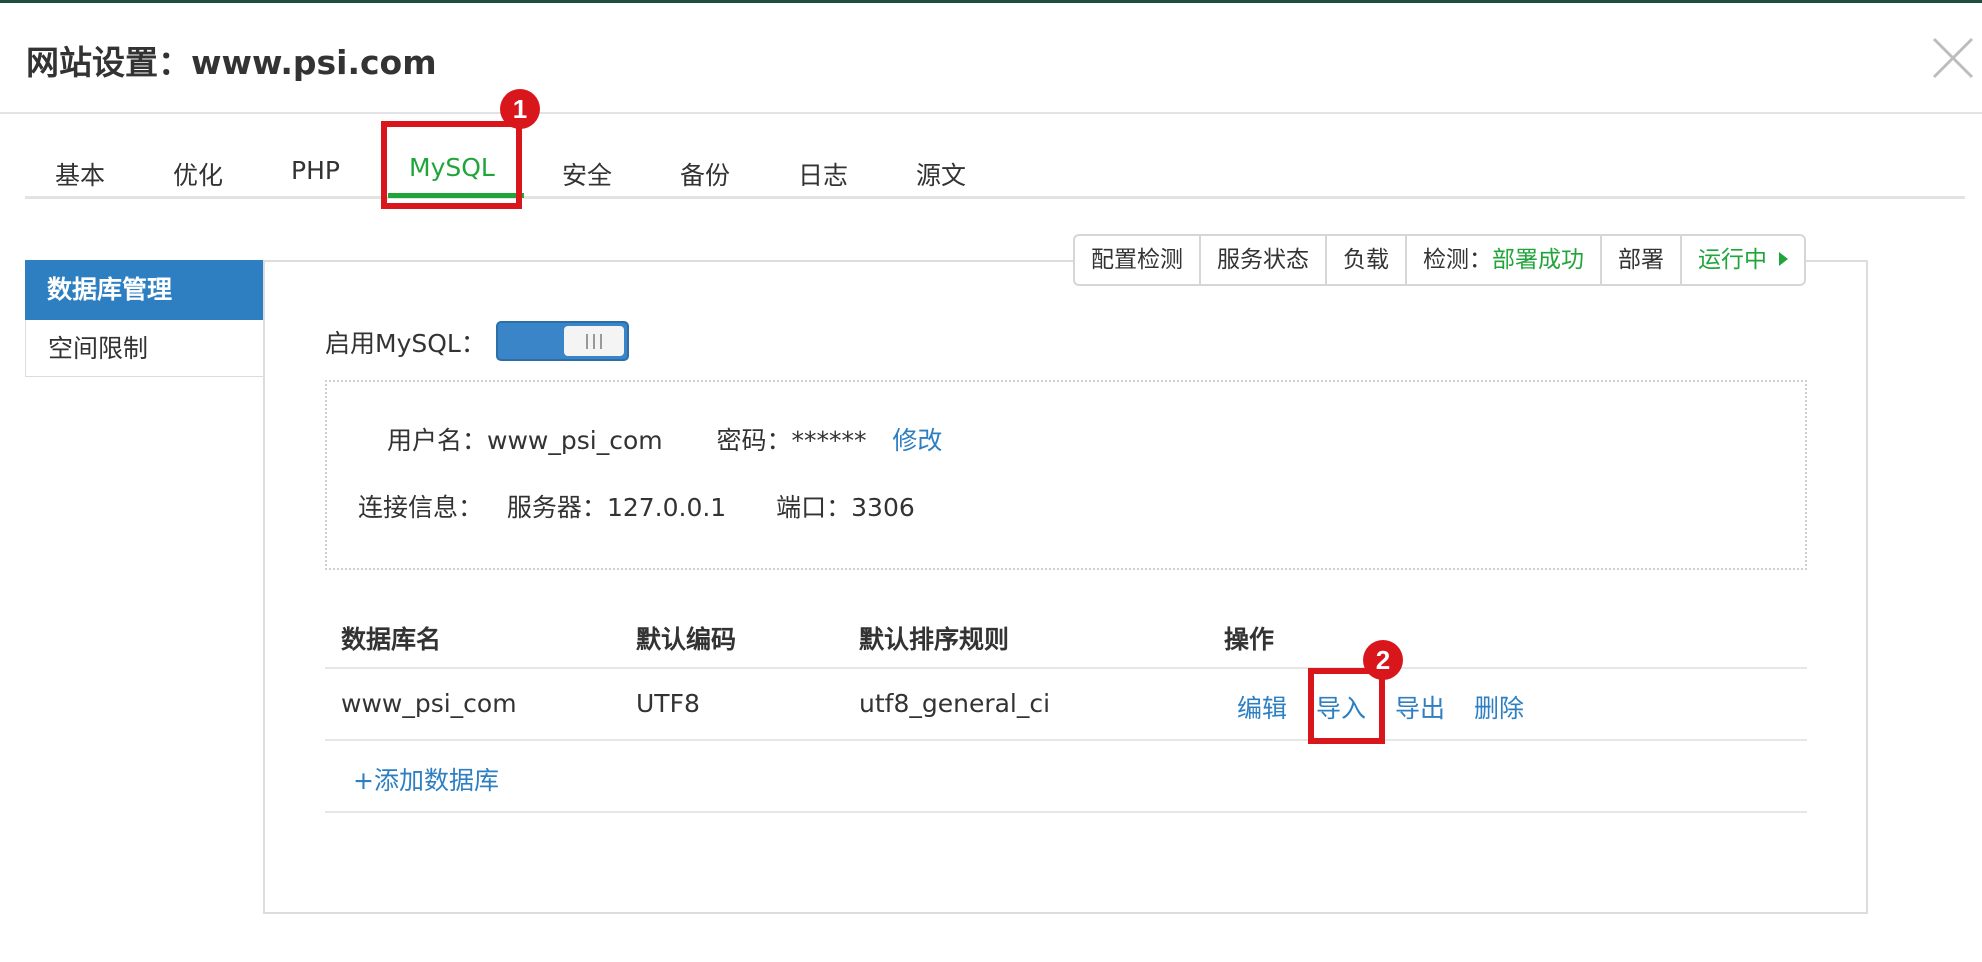  Describe the element at coordinates (666, 507) in the screenshot. I see `server-value: 127.0.0.1` at that location.